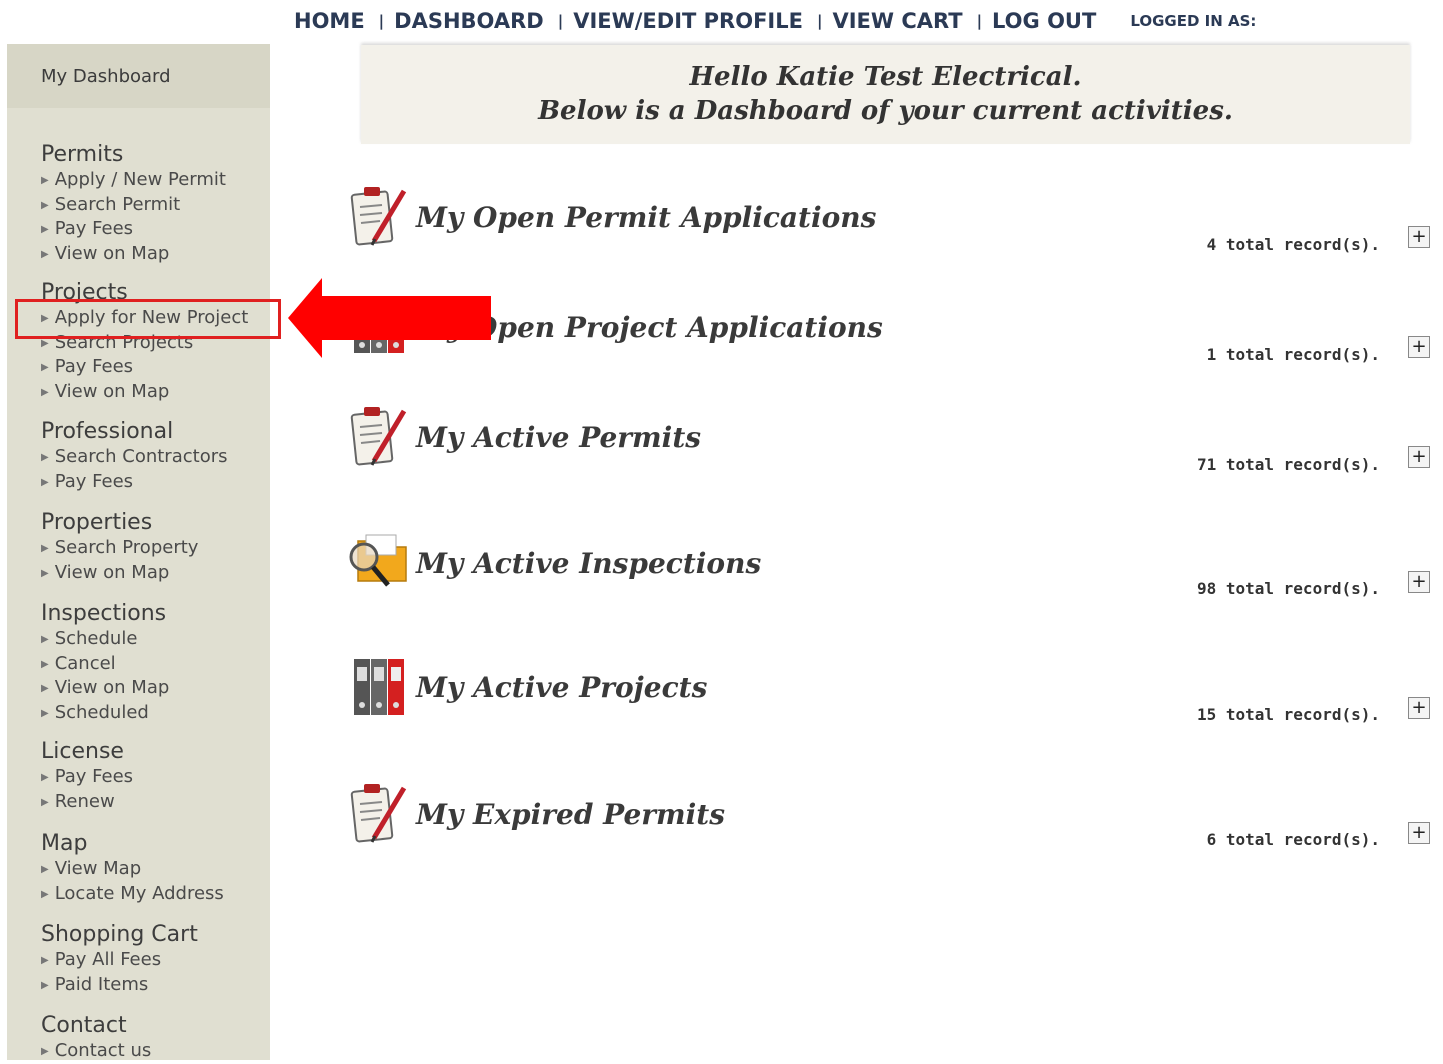 Image resolution: width=1443 pixels, height=1064 pixels. I want to click on record-title: My Active Inspections, so click(589, 563).